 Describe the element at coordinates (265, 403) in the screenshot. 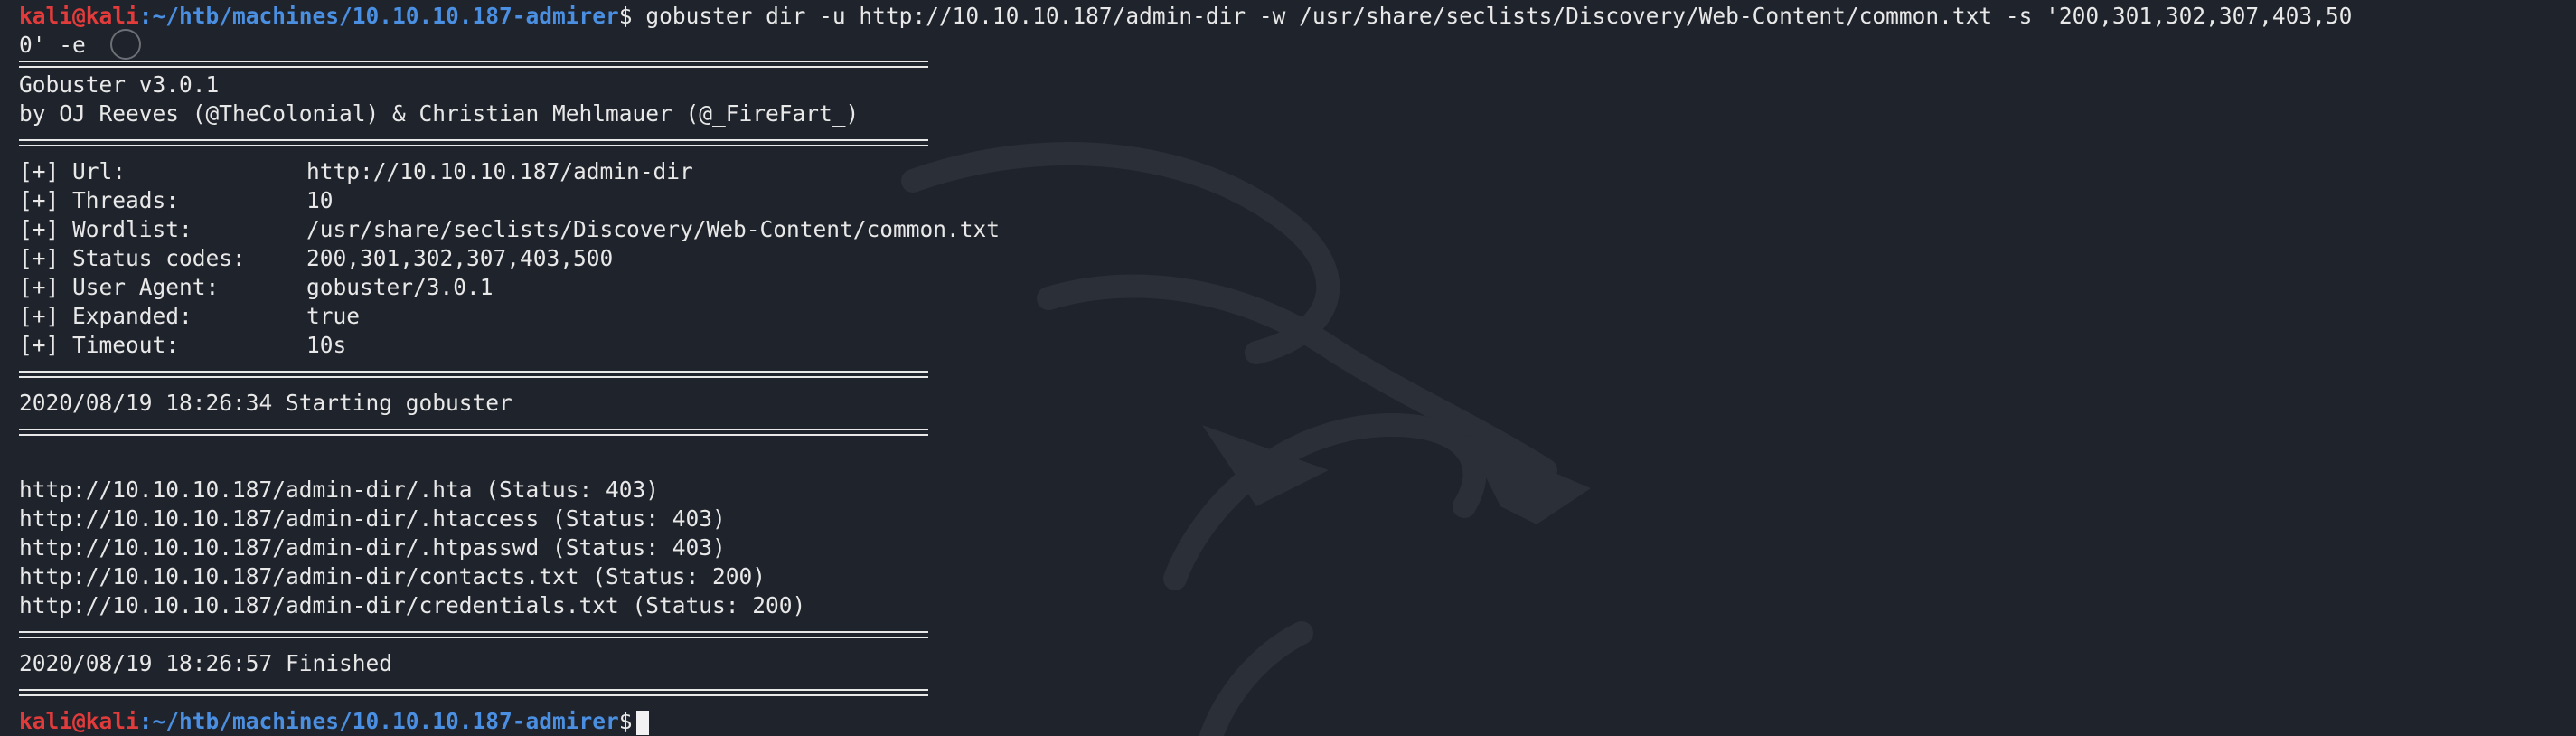

I see `start-message: 2020/08/19 18:26:34 Starting gobuster` at that location.